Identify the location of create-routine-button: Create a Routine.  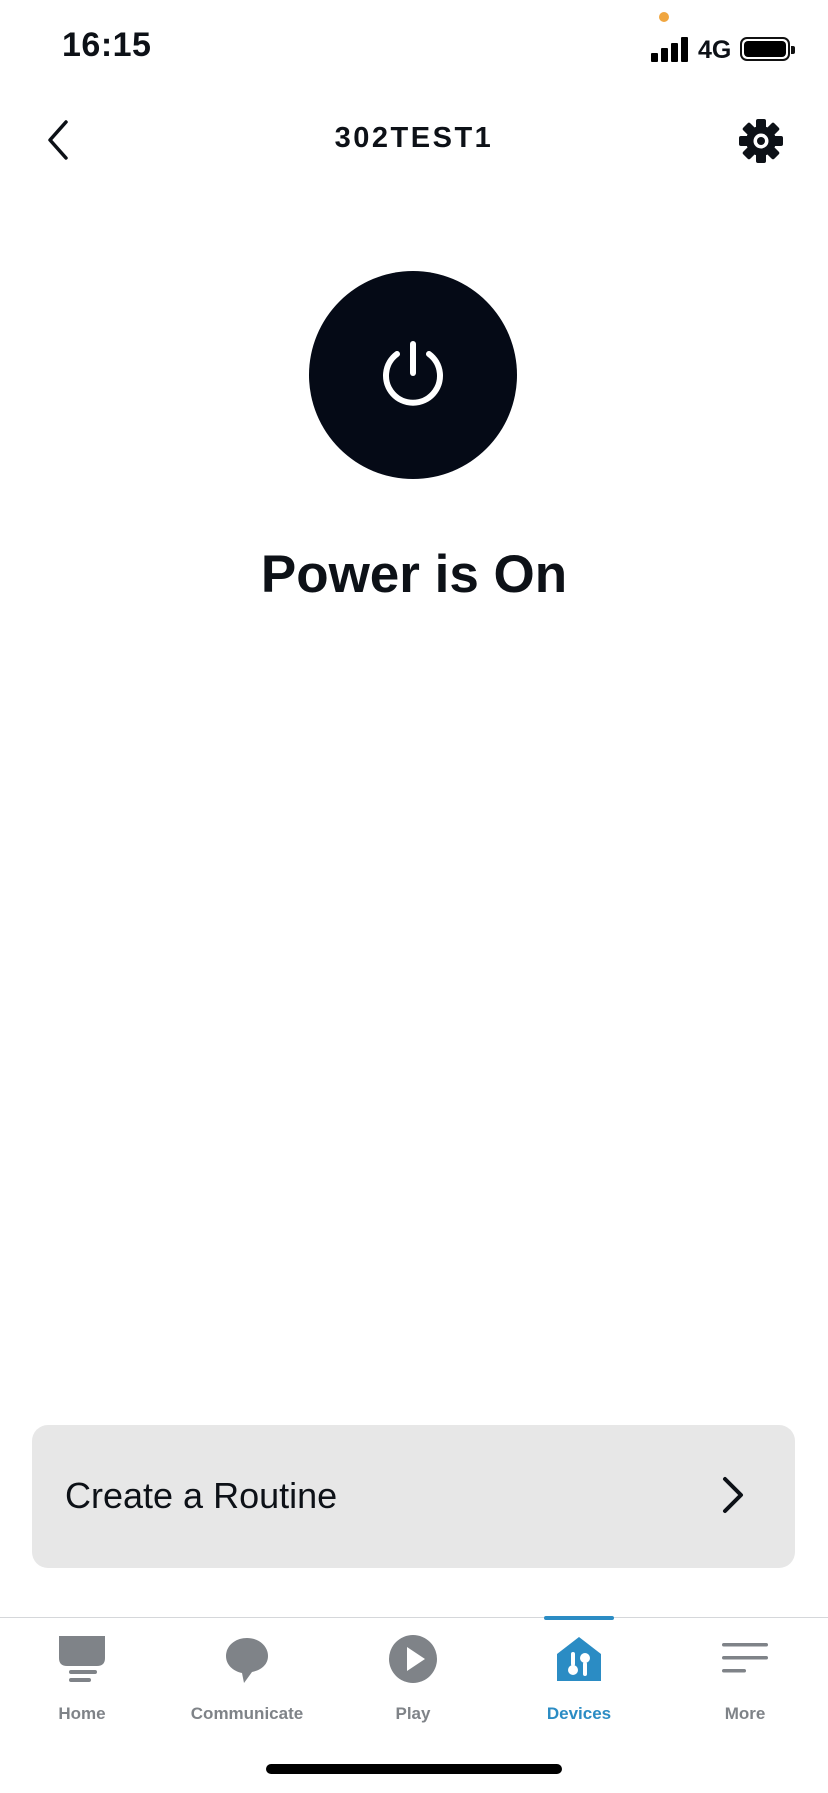
(413, 1496).